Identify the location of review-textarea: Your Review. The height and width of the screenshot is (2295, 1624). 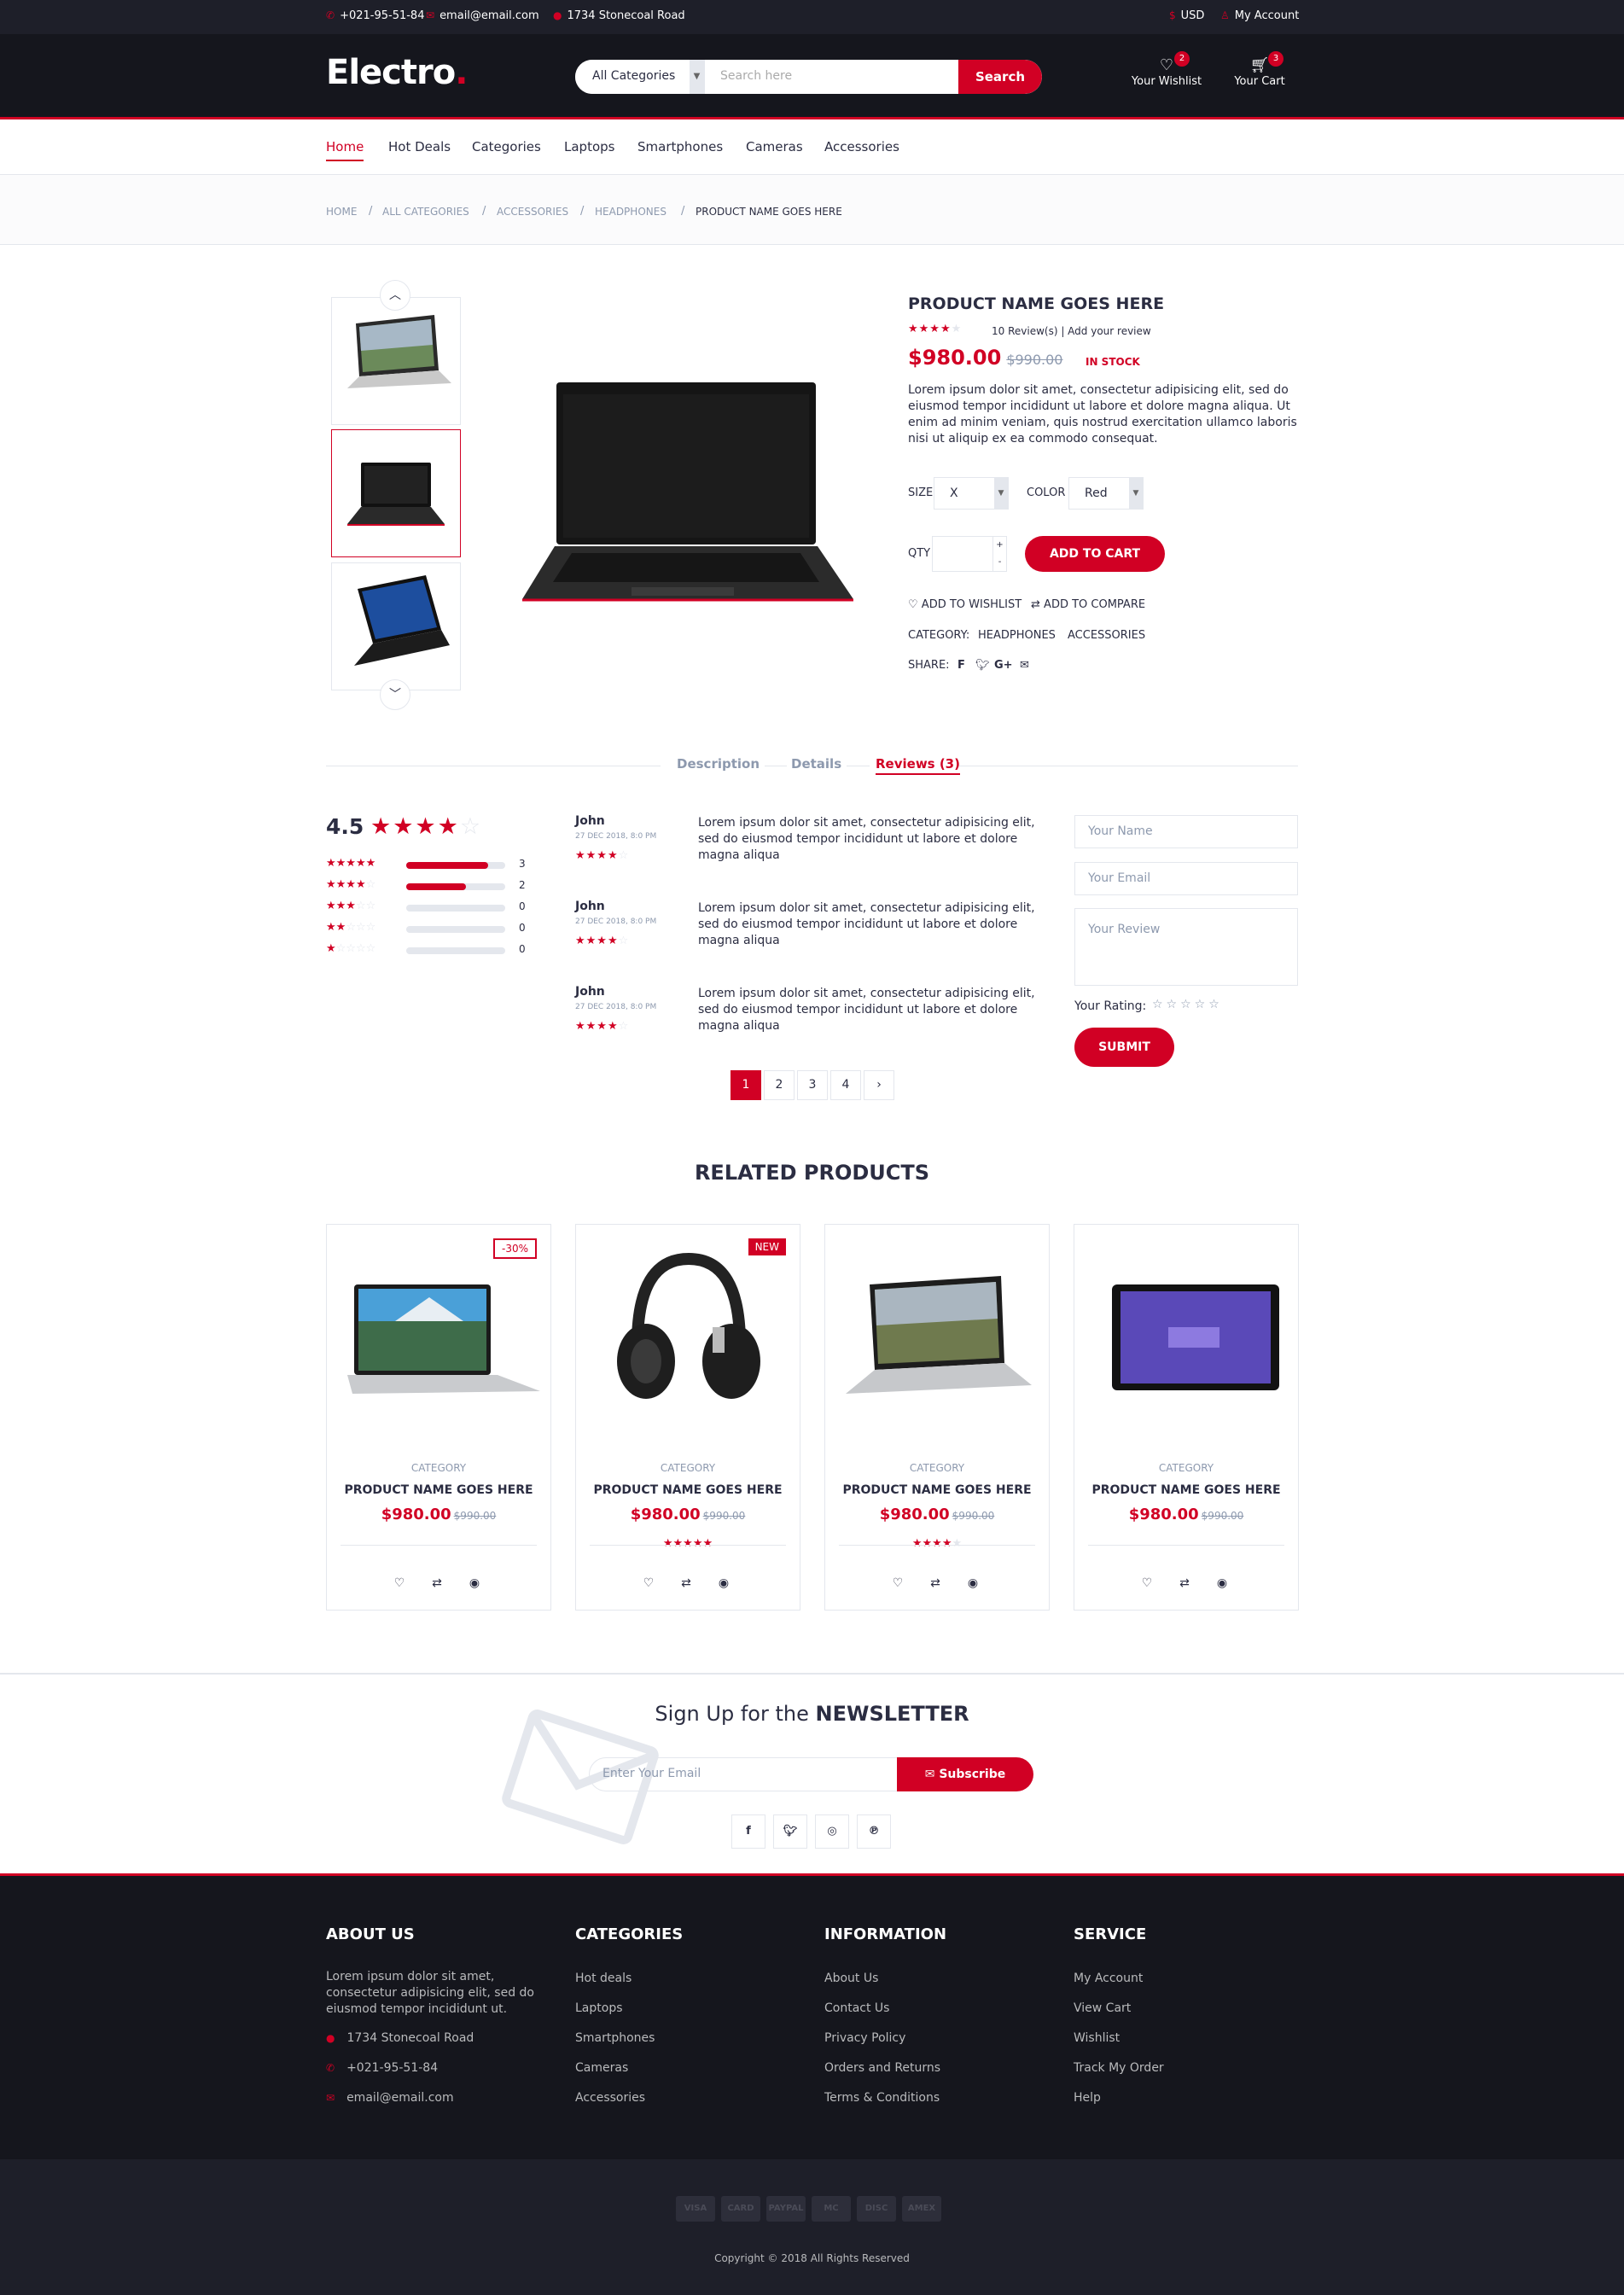
(1186, 947).